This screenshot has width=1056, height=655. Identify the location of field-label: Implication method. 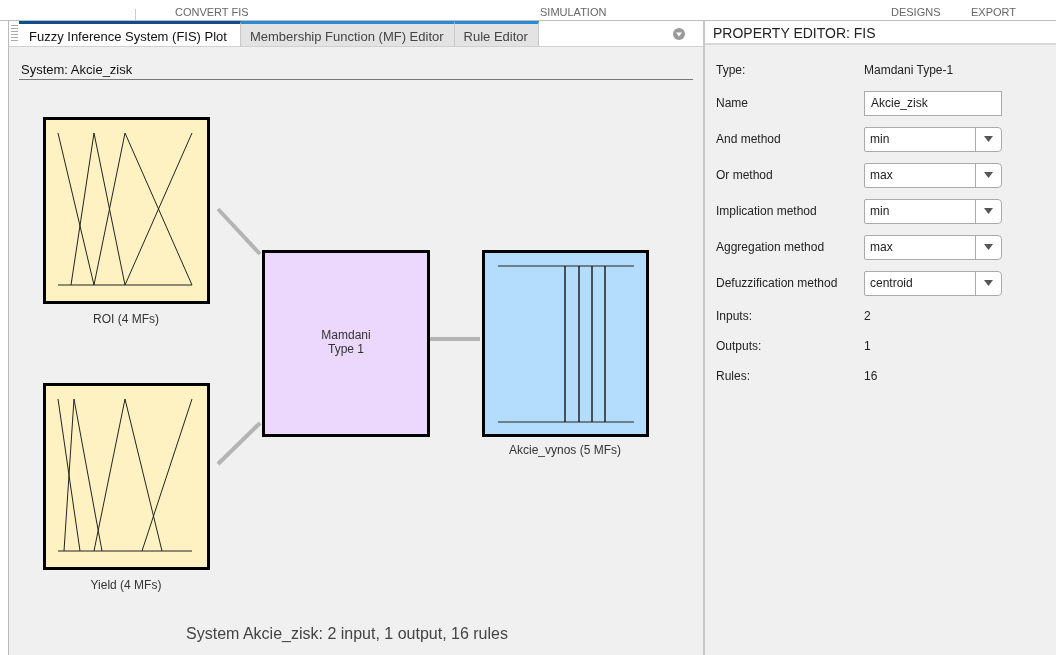
(767, 211).